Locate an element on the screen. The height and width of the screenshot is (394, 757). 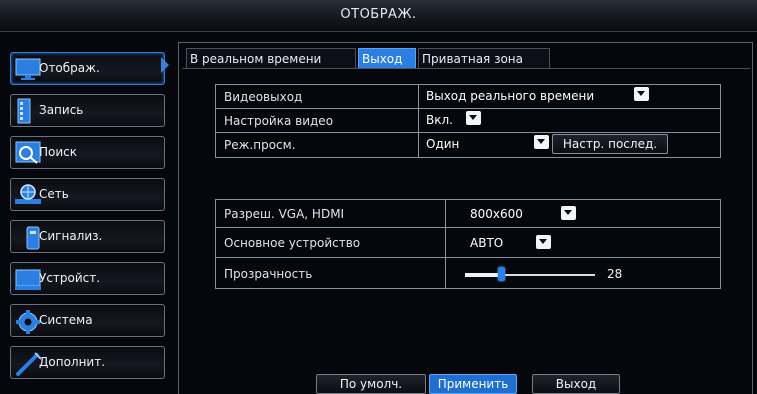
video-setting-value: Вкл. is located at coordinates (439, 120).